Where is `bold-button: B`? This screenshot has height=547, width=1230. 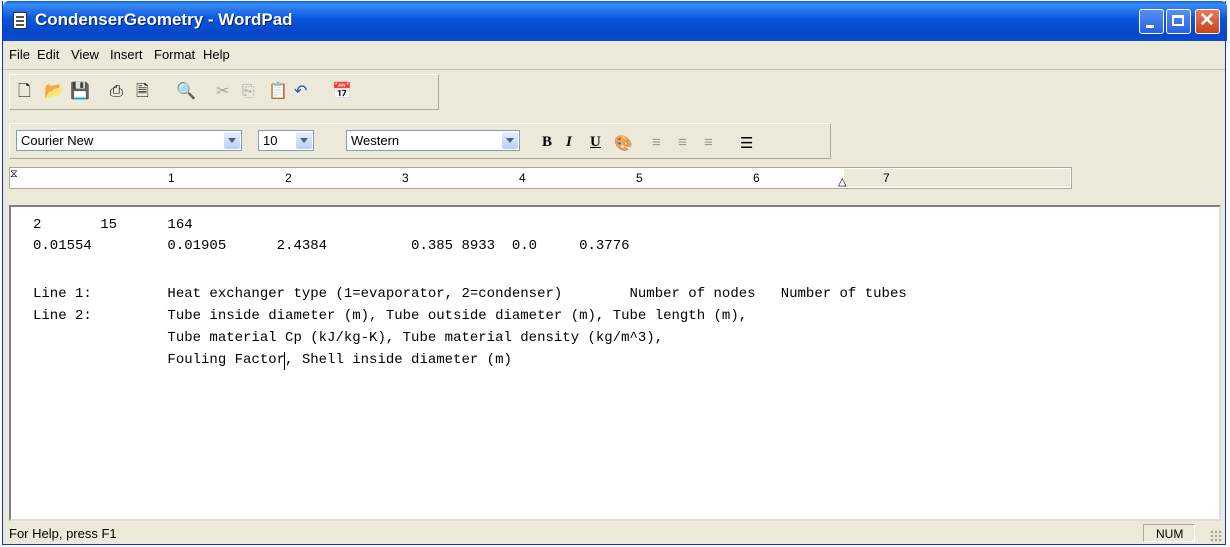
bold-button: B is located at coordinates (547, 142).